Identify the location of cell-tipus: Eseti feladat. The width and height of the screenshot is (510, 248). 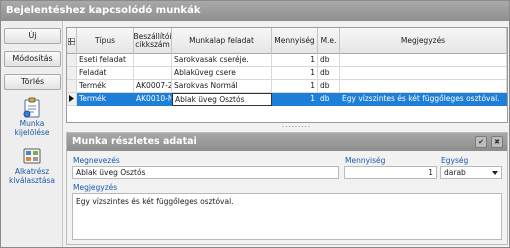
(105, 60).